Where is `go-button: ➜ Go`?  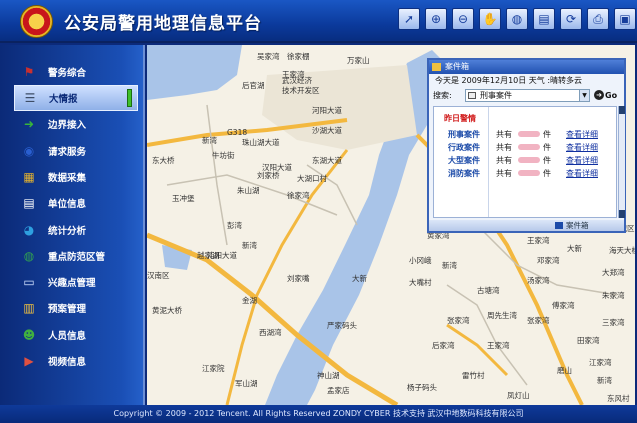
go-button: ➜ Go is located at coordinates (607, 95).